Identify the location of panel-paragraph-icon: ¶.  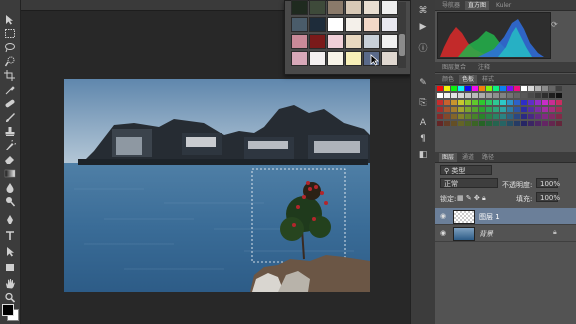
(423, 139).